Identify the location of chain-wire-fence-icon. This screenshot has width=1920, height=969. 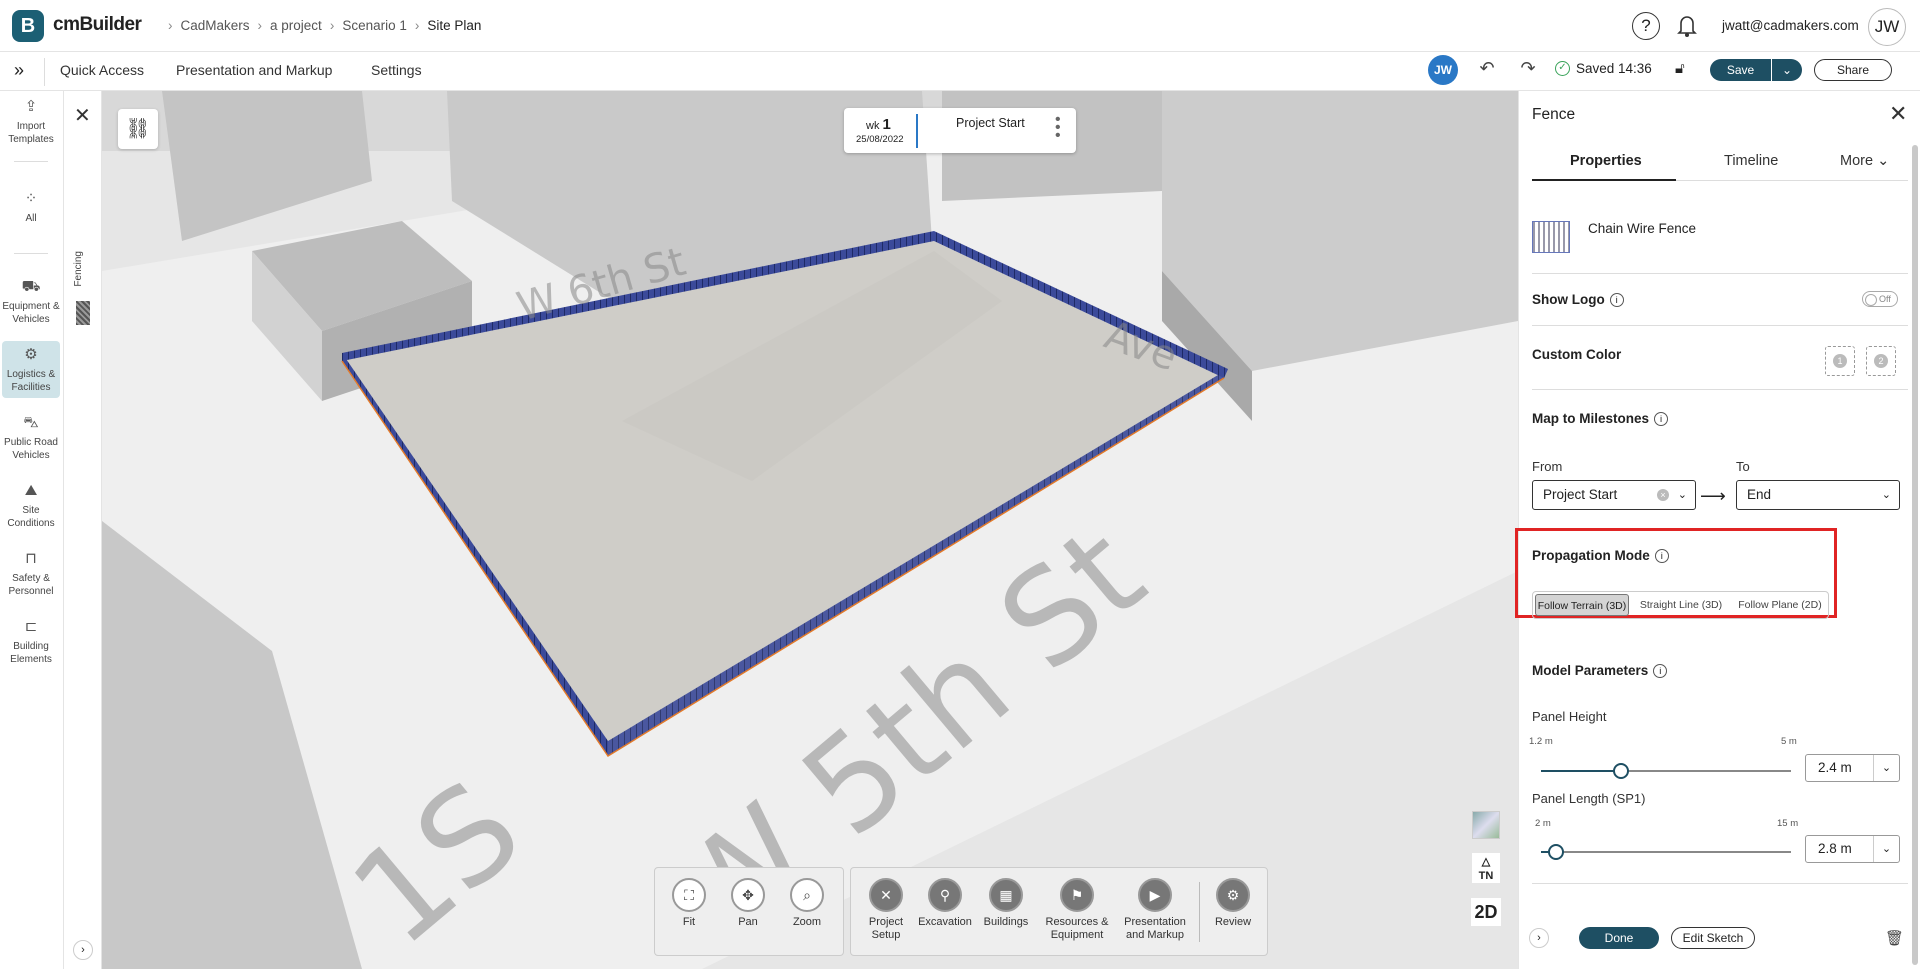
(1551, 237).